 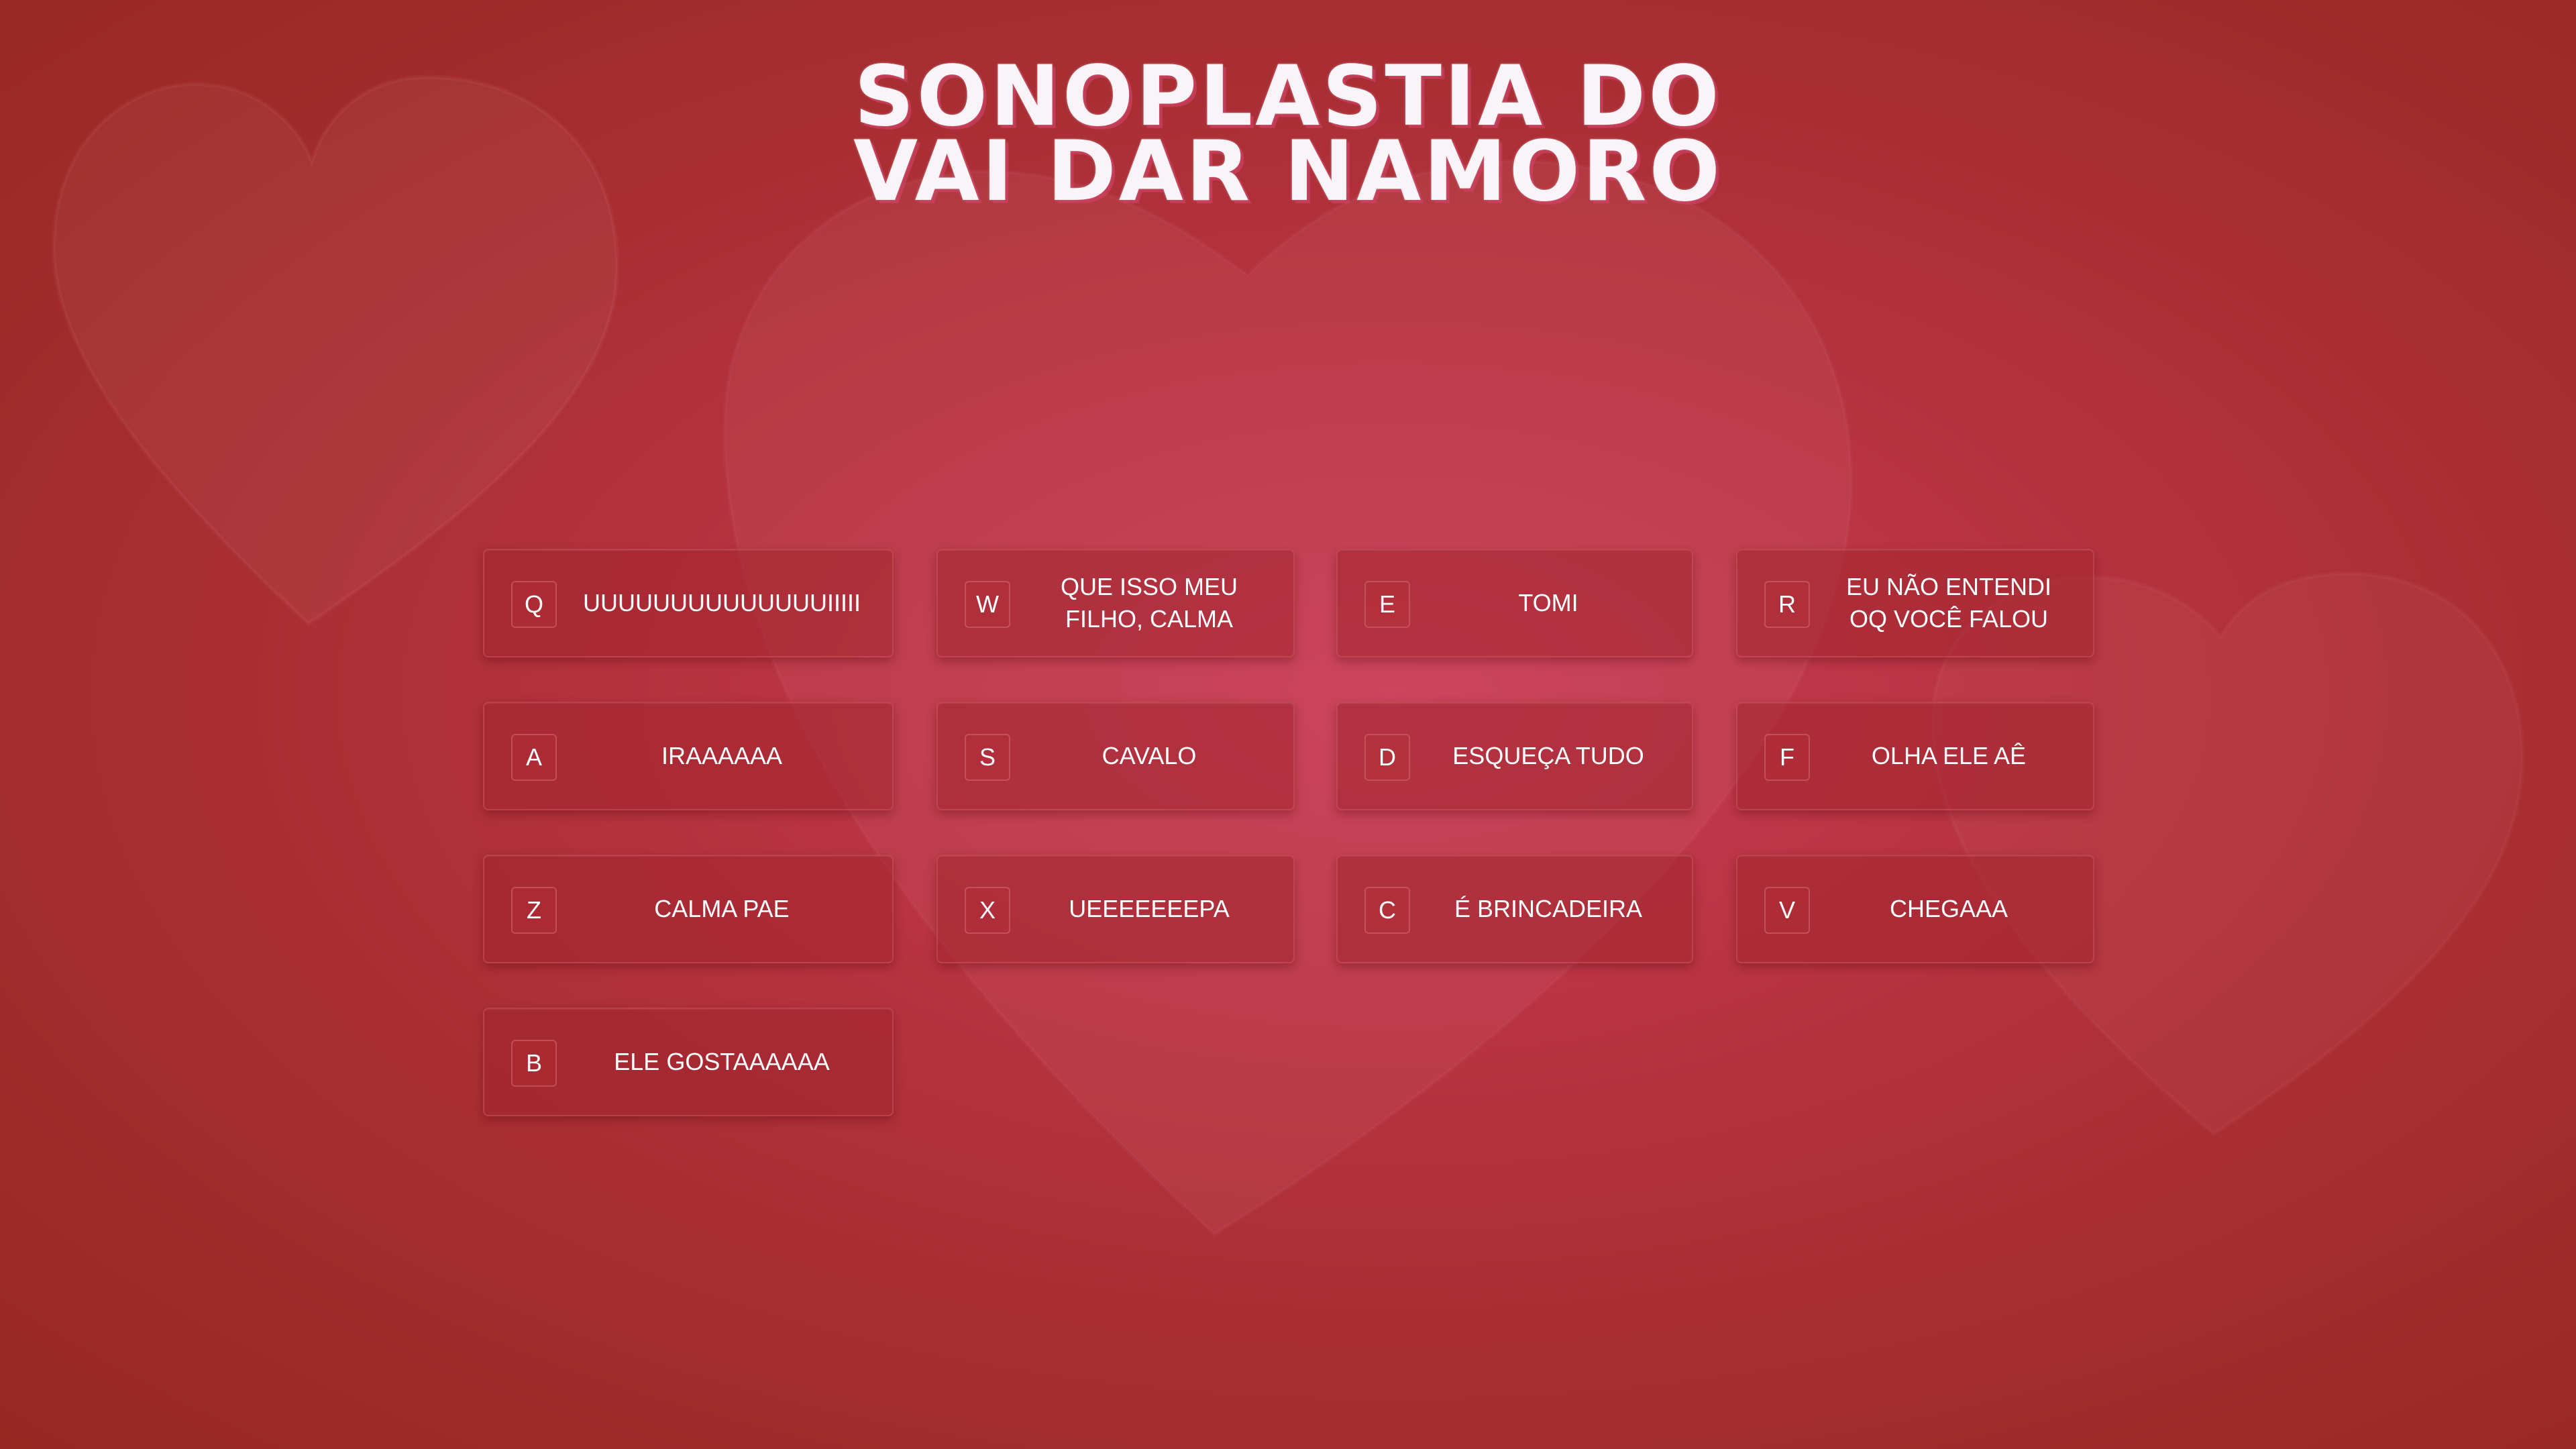 I want to click on sound-button-label: CALMA PAE, so click(x=722, y=908).